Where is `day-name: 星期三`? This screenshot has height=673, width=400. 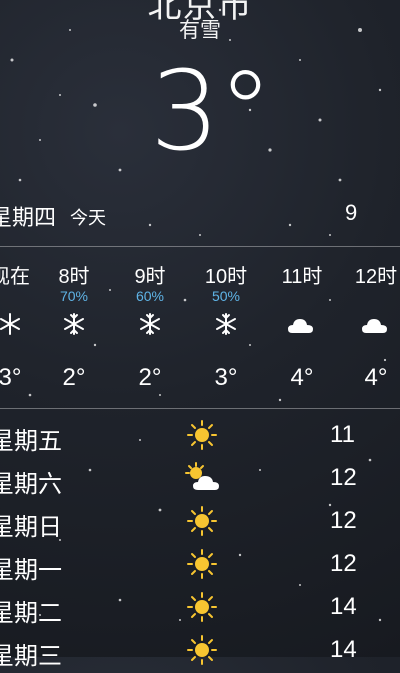 day-name: 星期三 is located at coordinates (31, 656).